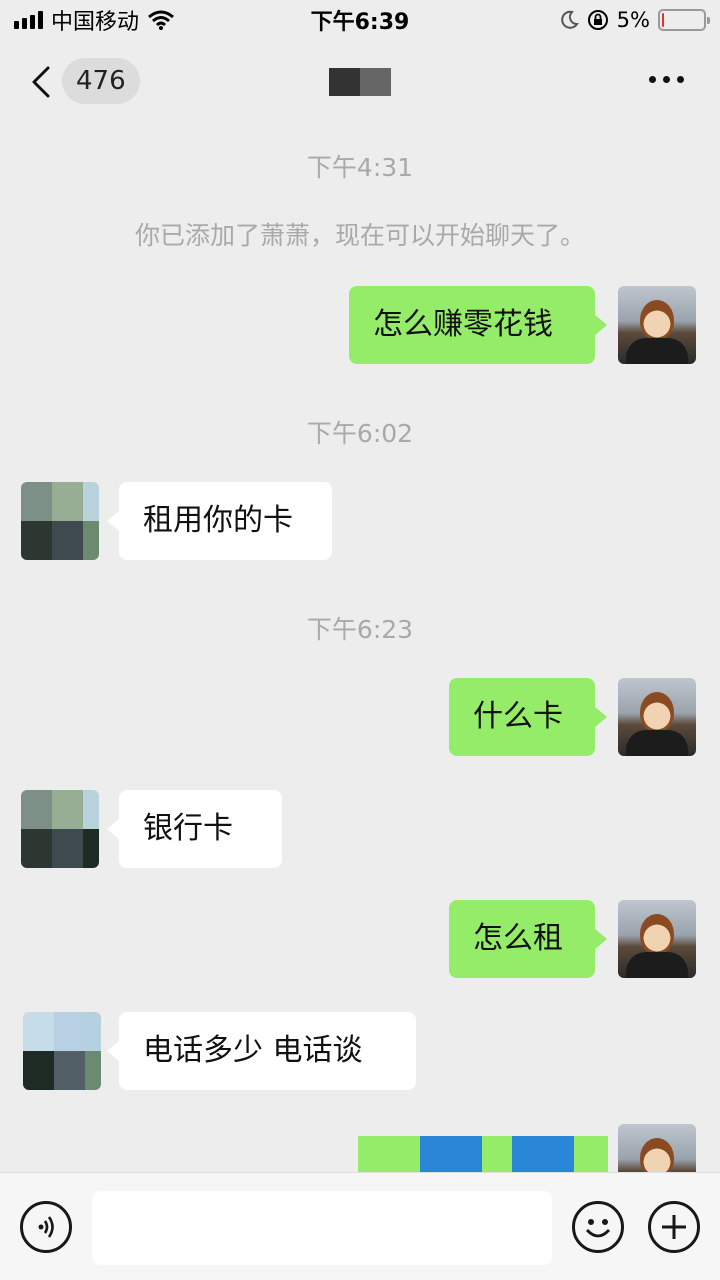 Image resolution: width=720 pixels, height=1280 pixels. I want to click on carrier-label: 中国移动, so click(95, 22).